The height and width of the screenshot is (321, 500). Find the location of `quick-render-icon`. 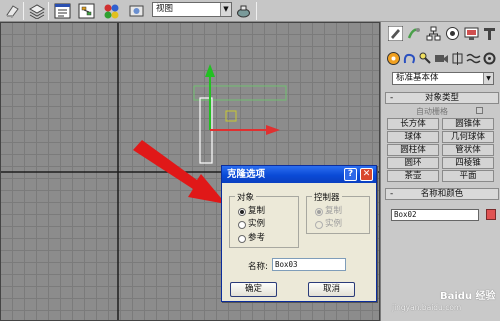

quick-render-icon is located at coordinates (243, 11).